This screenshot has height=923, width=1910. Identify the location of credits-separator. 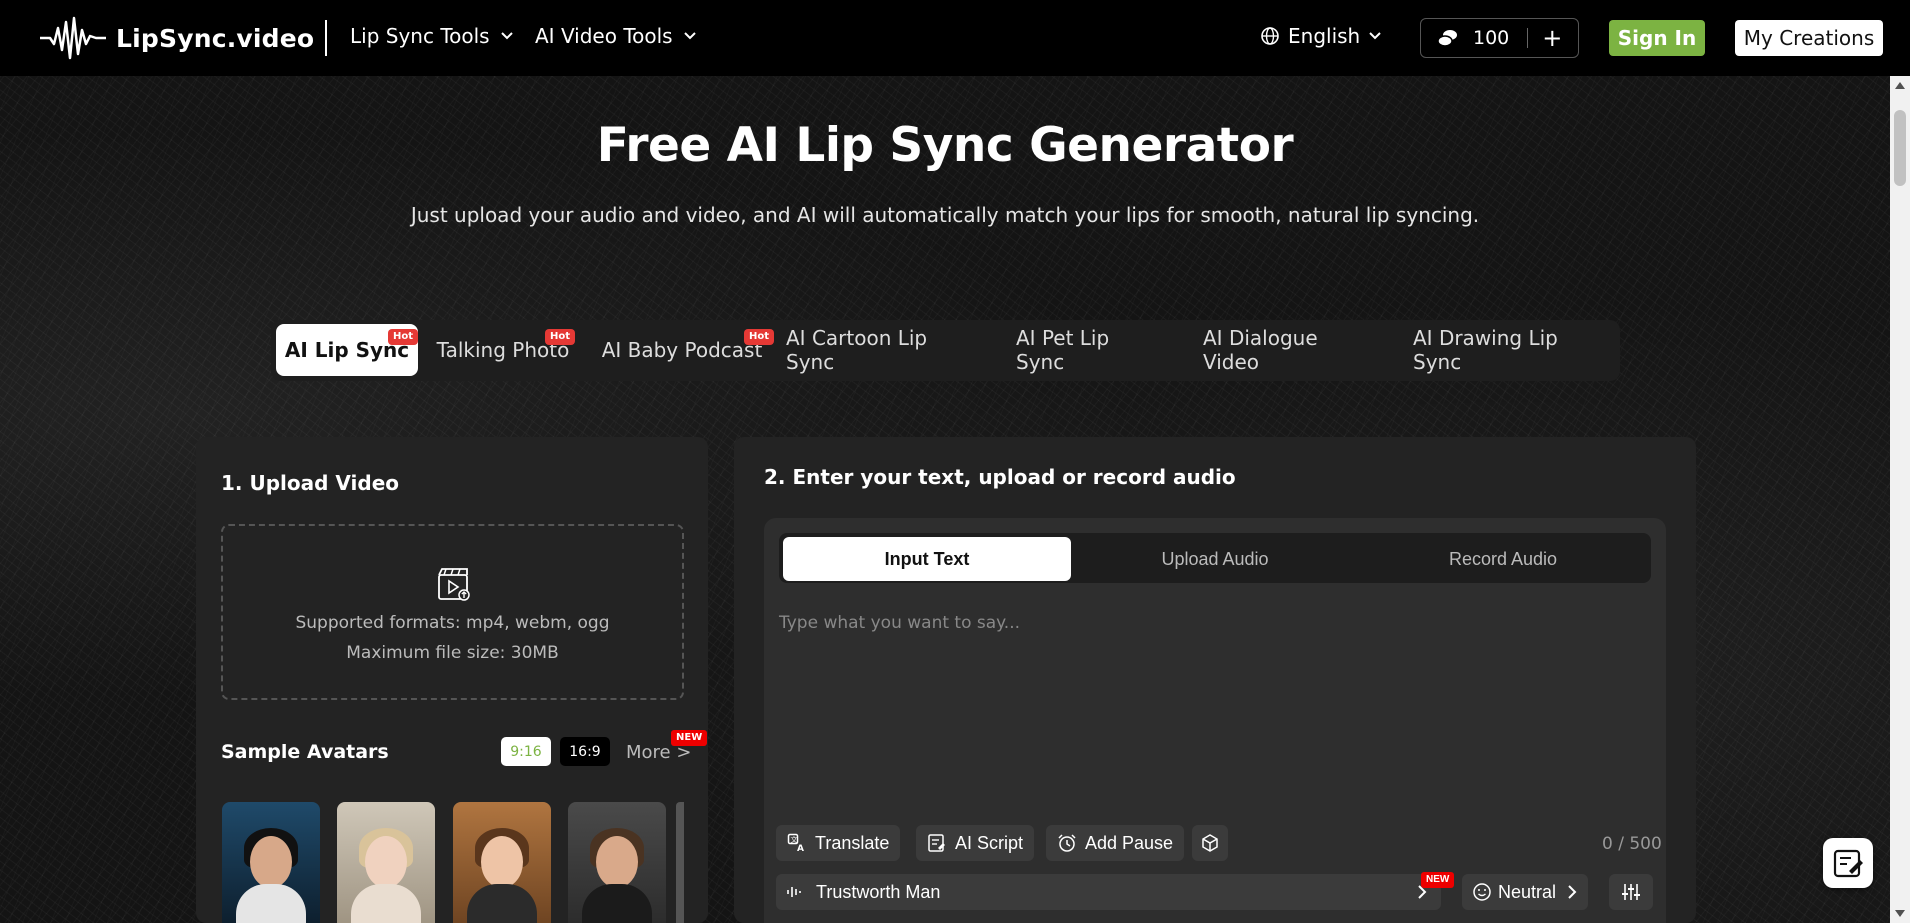
(1528, 38).